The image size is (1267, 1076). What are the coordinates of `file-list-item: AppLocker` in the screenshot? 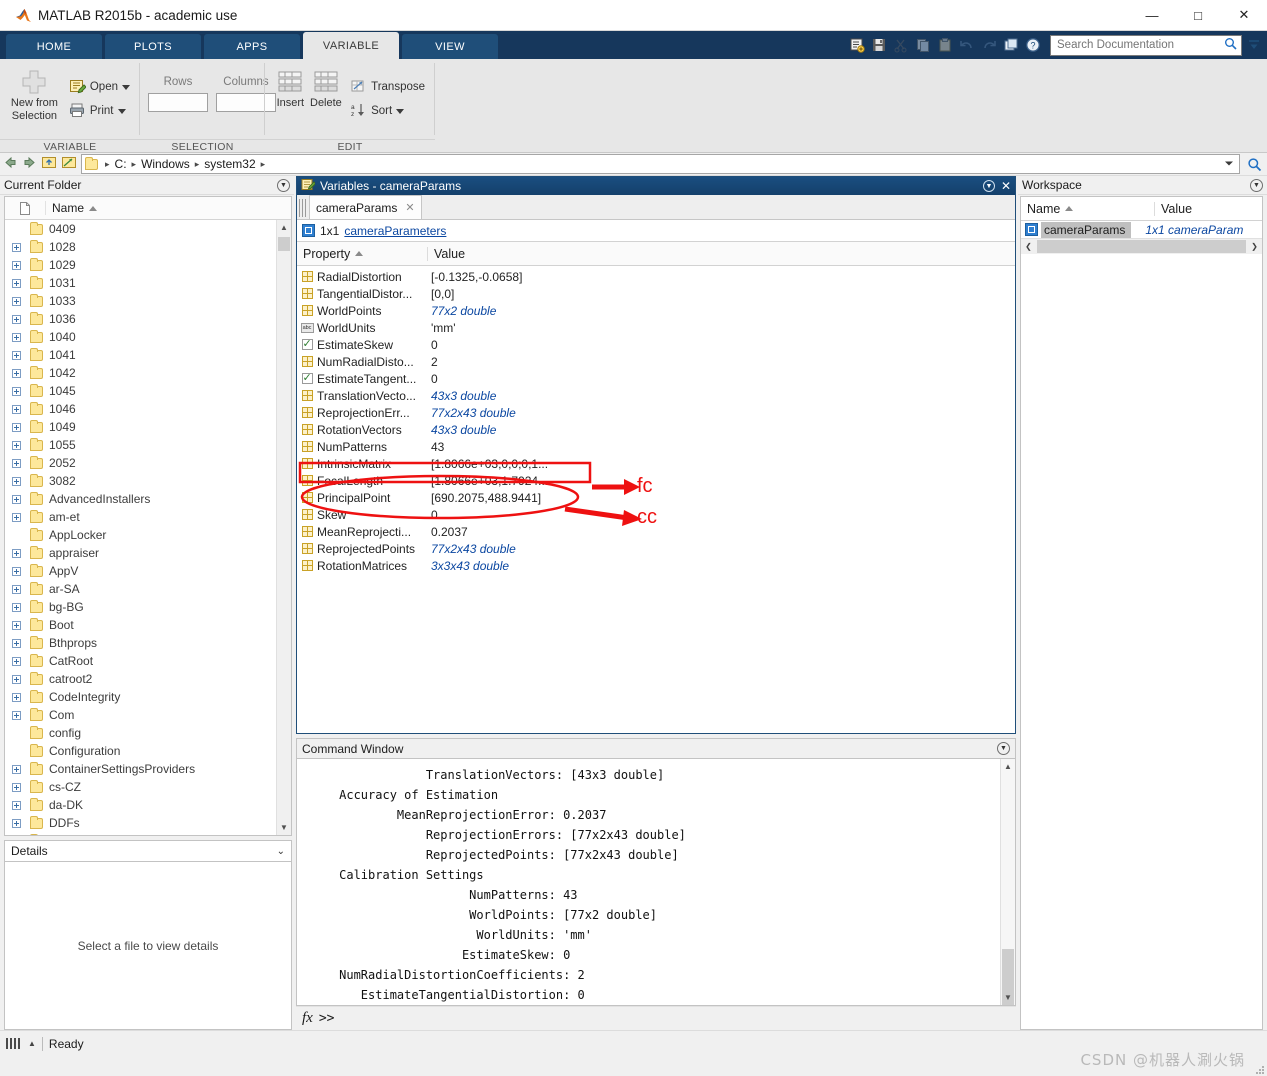 It's located at (148, 535).